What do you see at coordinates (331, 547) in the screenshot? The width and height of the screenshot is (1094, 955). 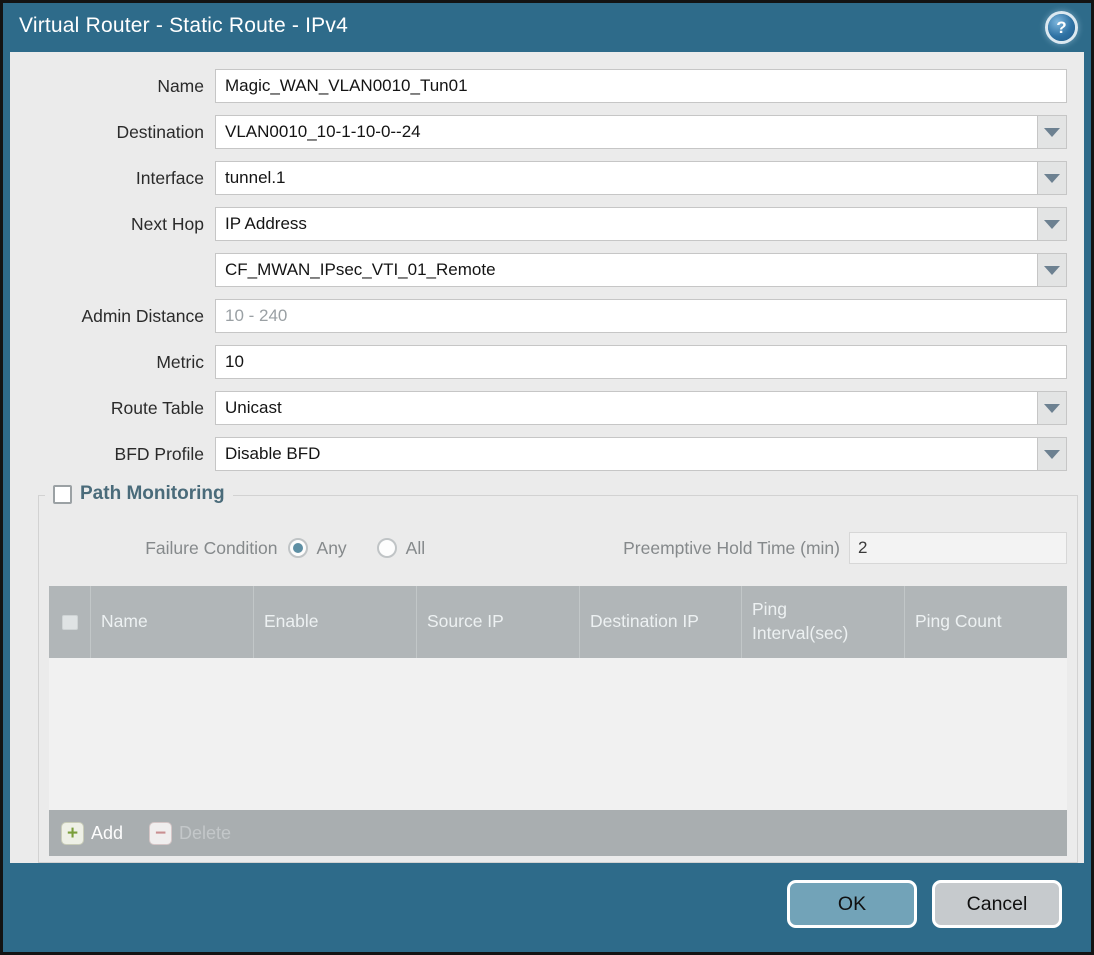 I see `radio-any-label: Any` at bounding box center [331, 547].